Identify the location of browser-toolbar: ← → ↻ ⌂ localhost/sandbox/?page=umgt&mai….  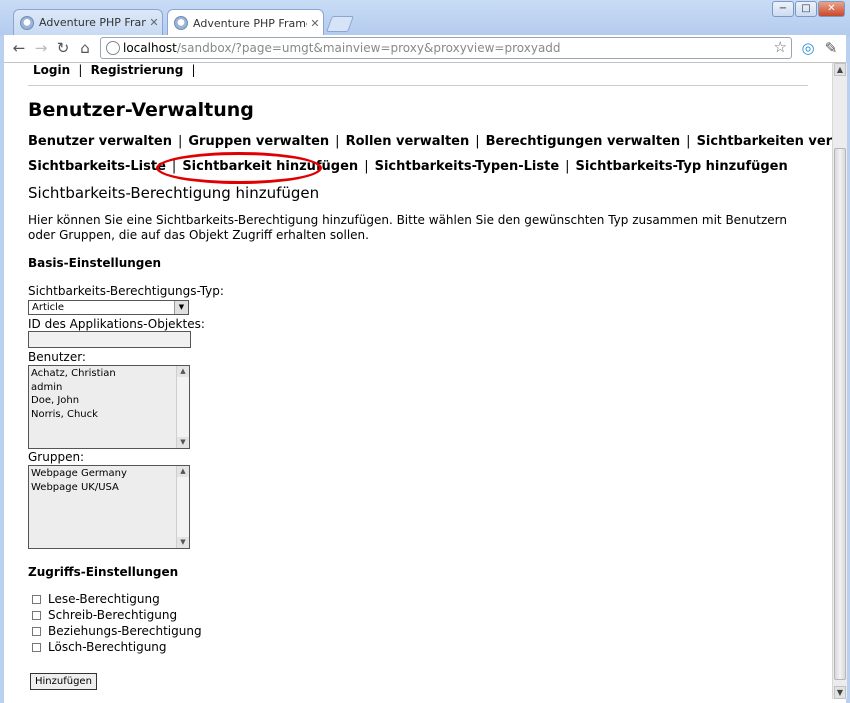
(425, 49).